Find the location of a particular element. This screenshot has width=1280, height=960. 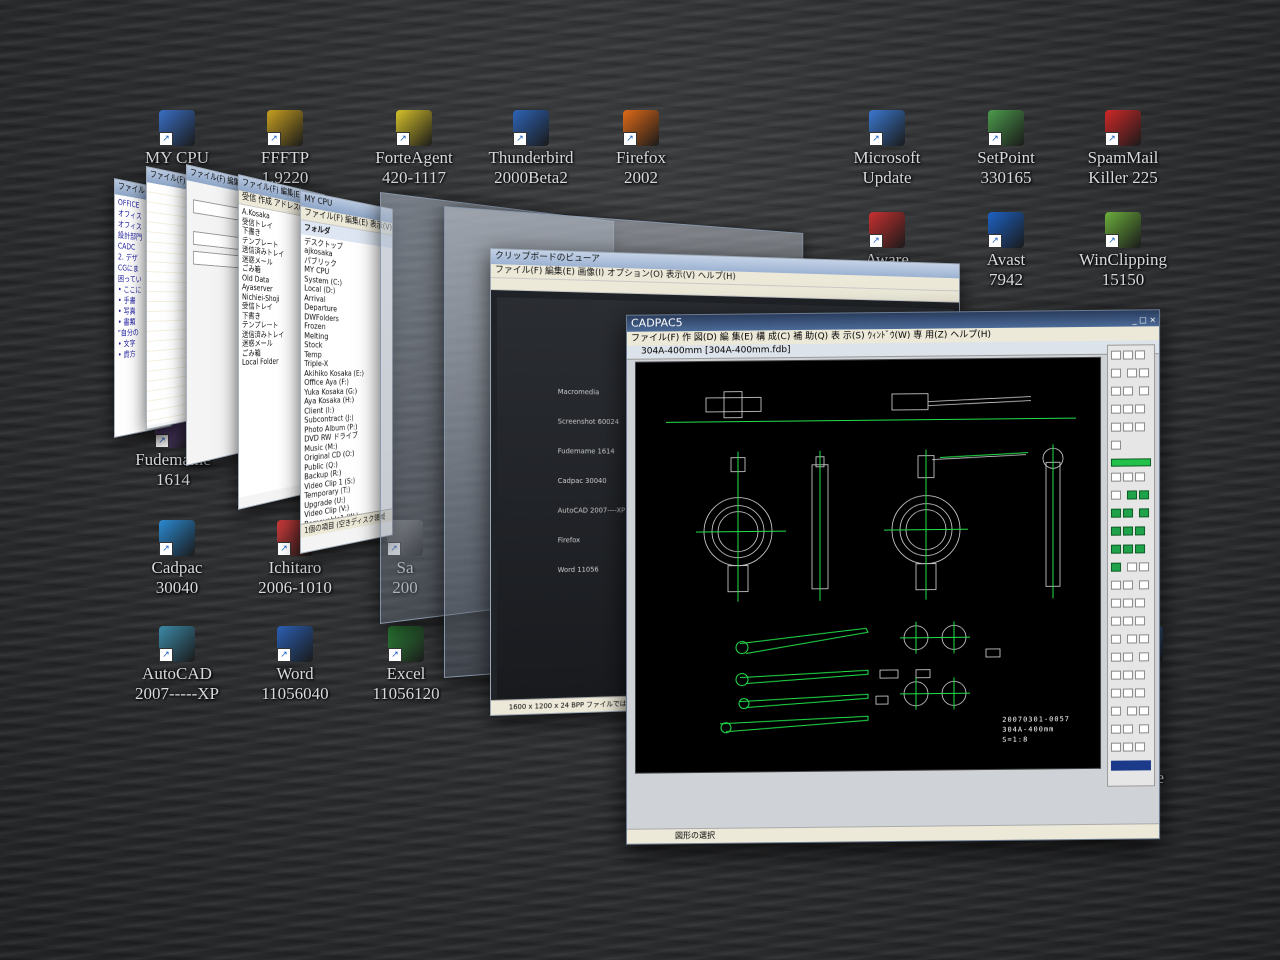

desktop-icon-sublabel: Update is located at coordinates (887, 178).